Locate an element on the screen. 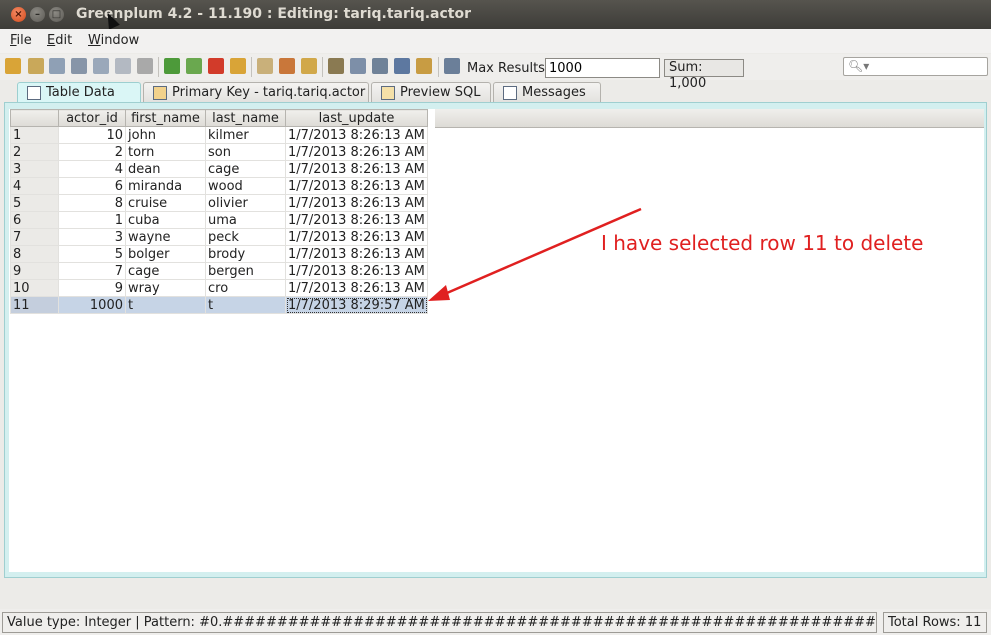 This screenshot has height=635, width=991. filter-icon is located at coordinates (265, 66).